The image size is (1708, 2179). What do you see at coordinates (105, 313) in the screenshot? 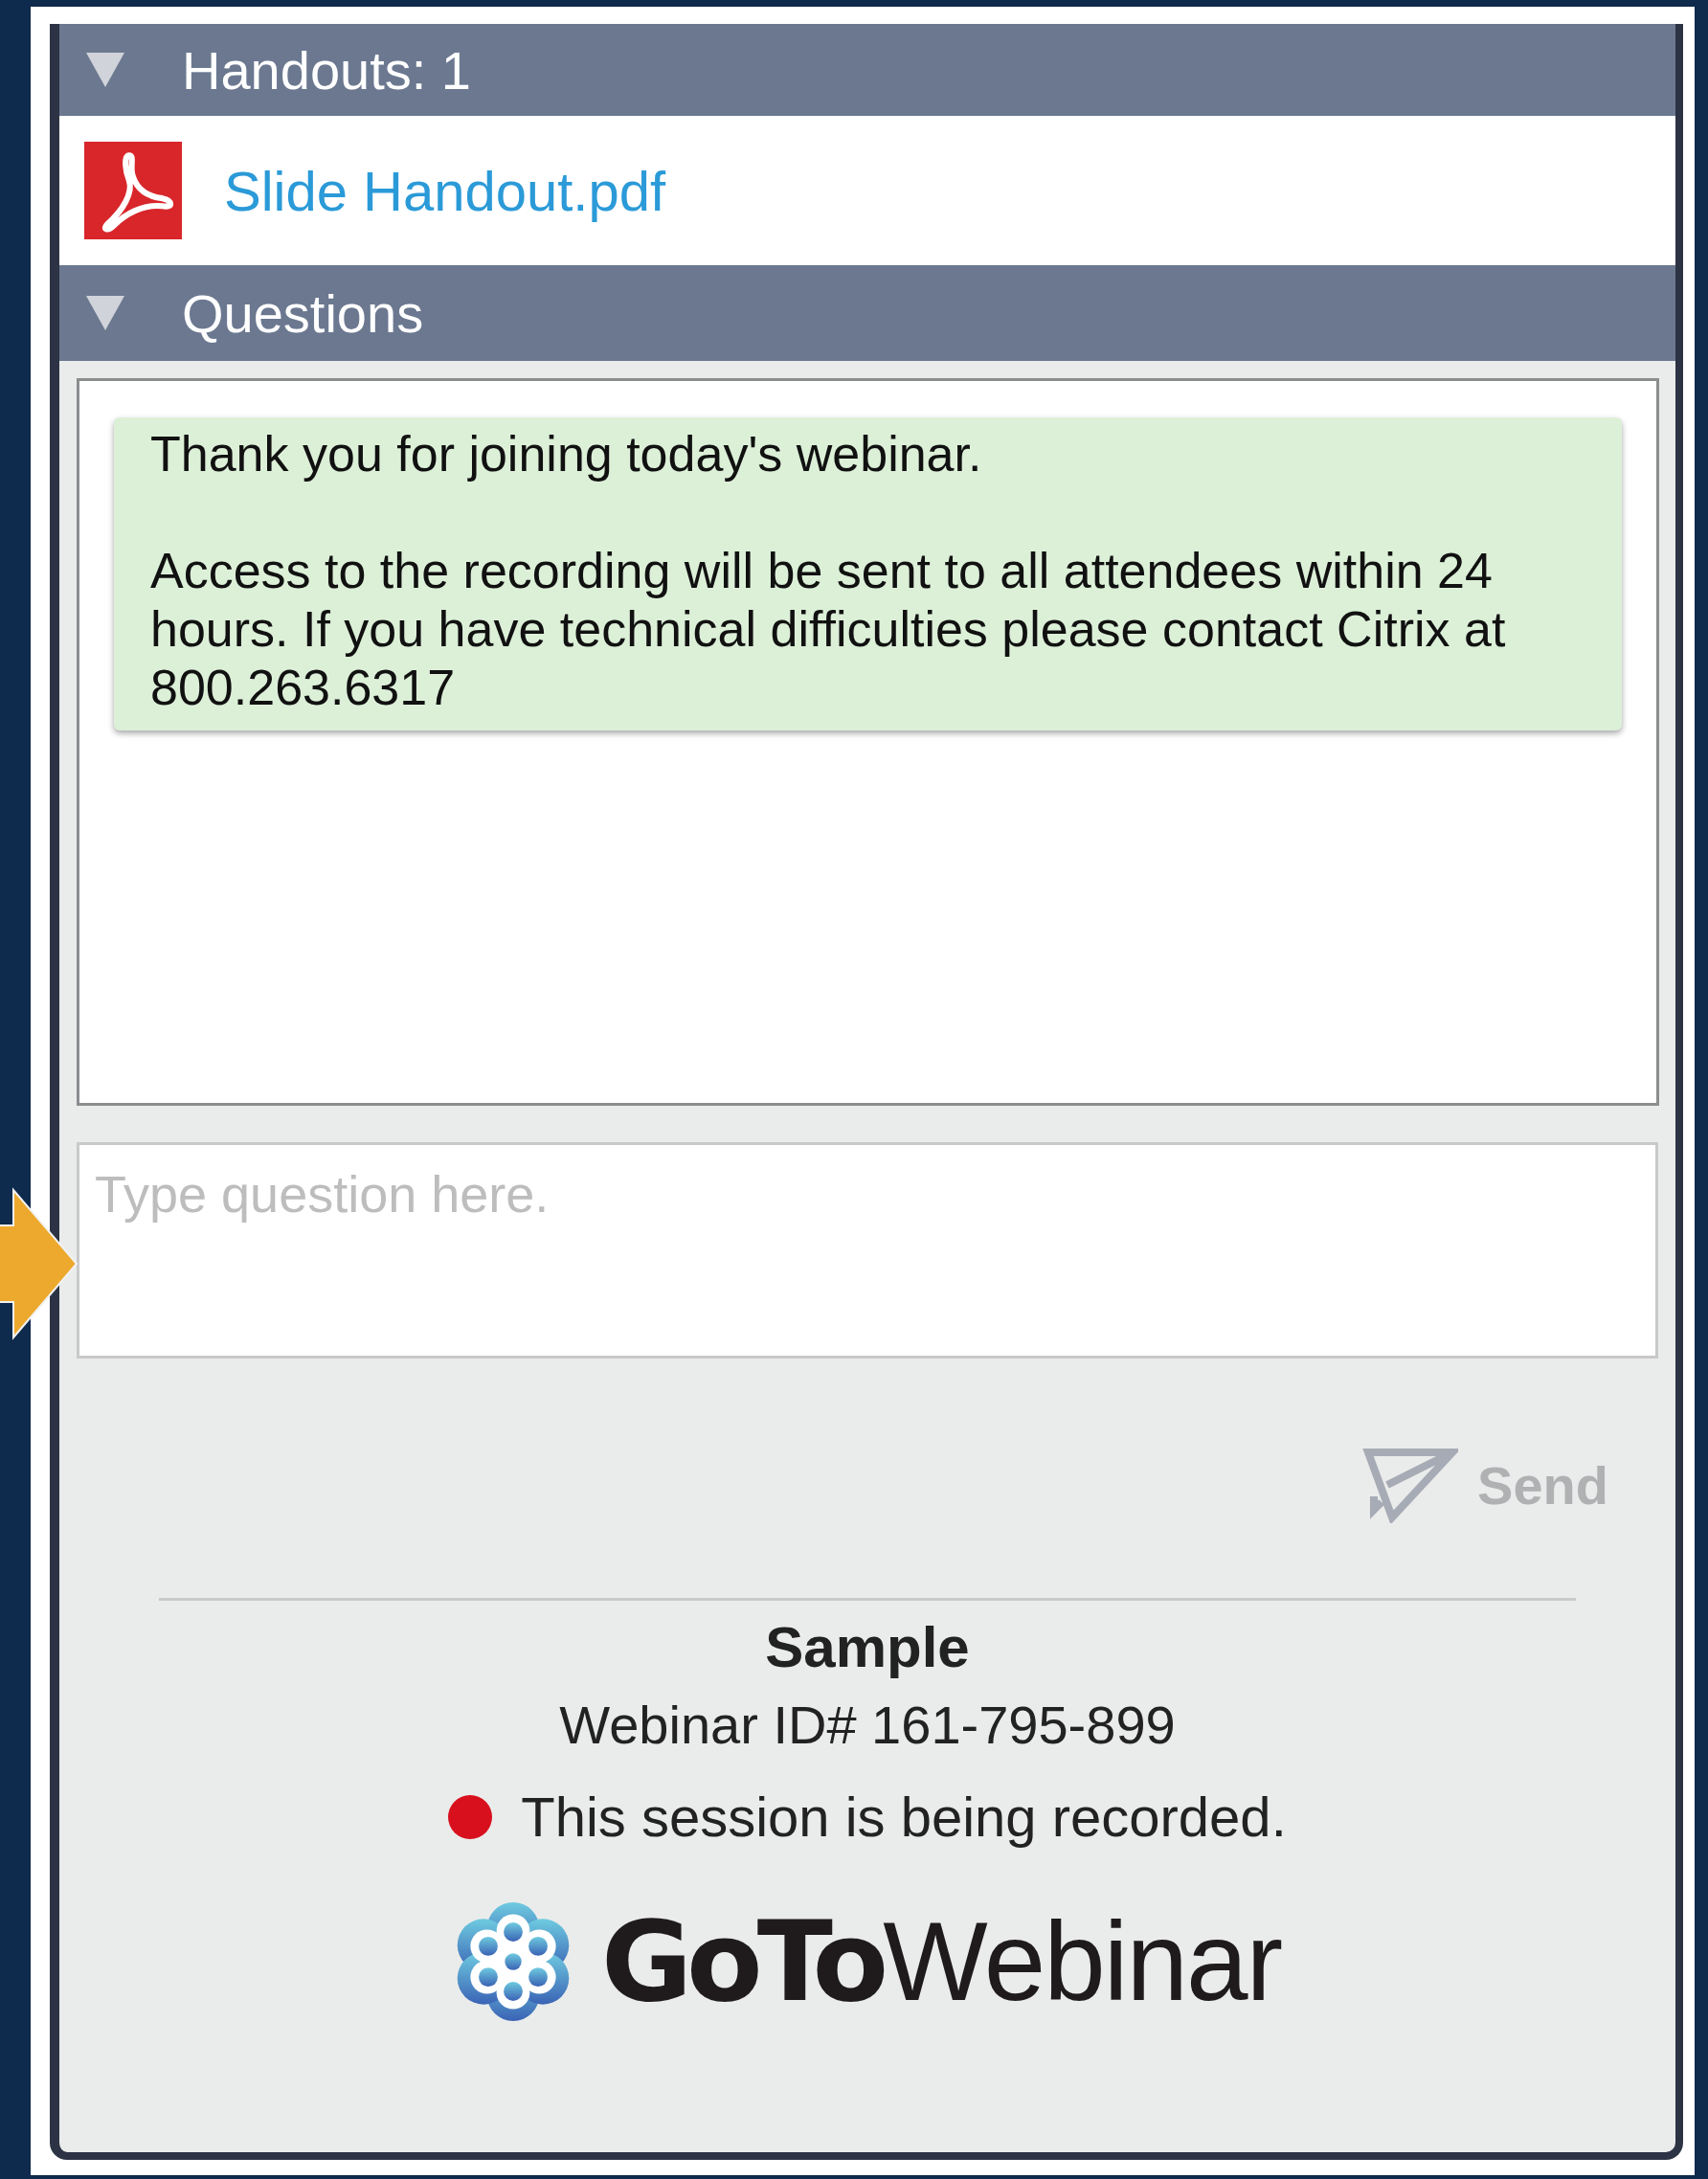
I see `disclosure-triangle-icon` at bounding box center [105, 313].